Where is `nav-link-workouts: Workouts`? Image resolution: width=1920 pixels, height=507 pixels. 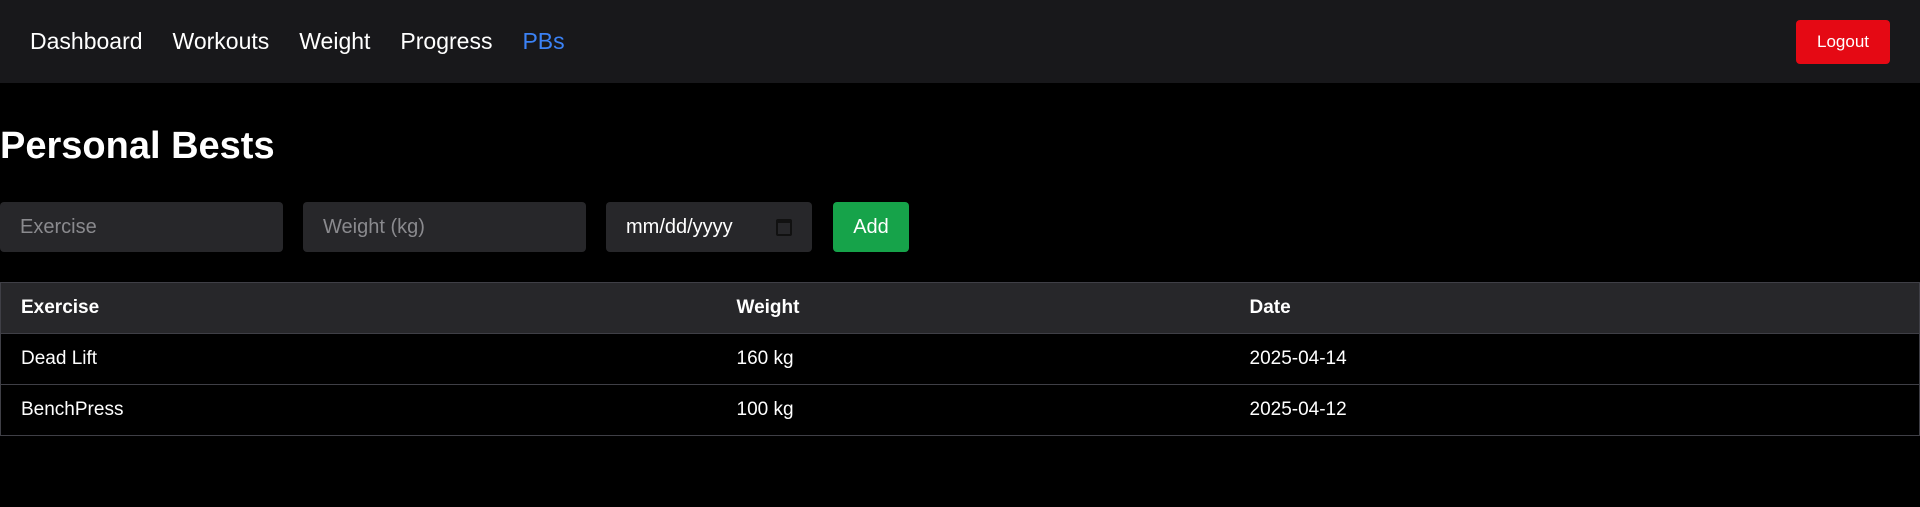
nav-link-workouts: Workouts is located at coordinates (221, 41).